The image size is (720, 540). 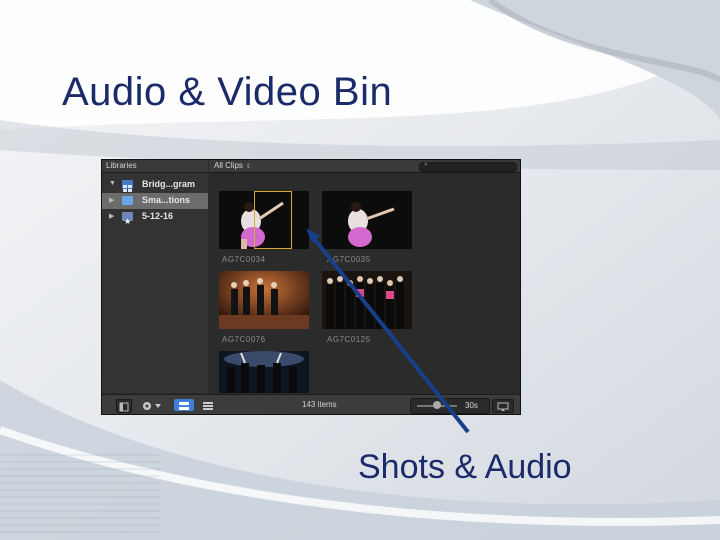 I want to click on action-menu-button, so click(x=153, y=405).